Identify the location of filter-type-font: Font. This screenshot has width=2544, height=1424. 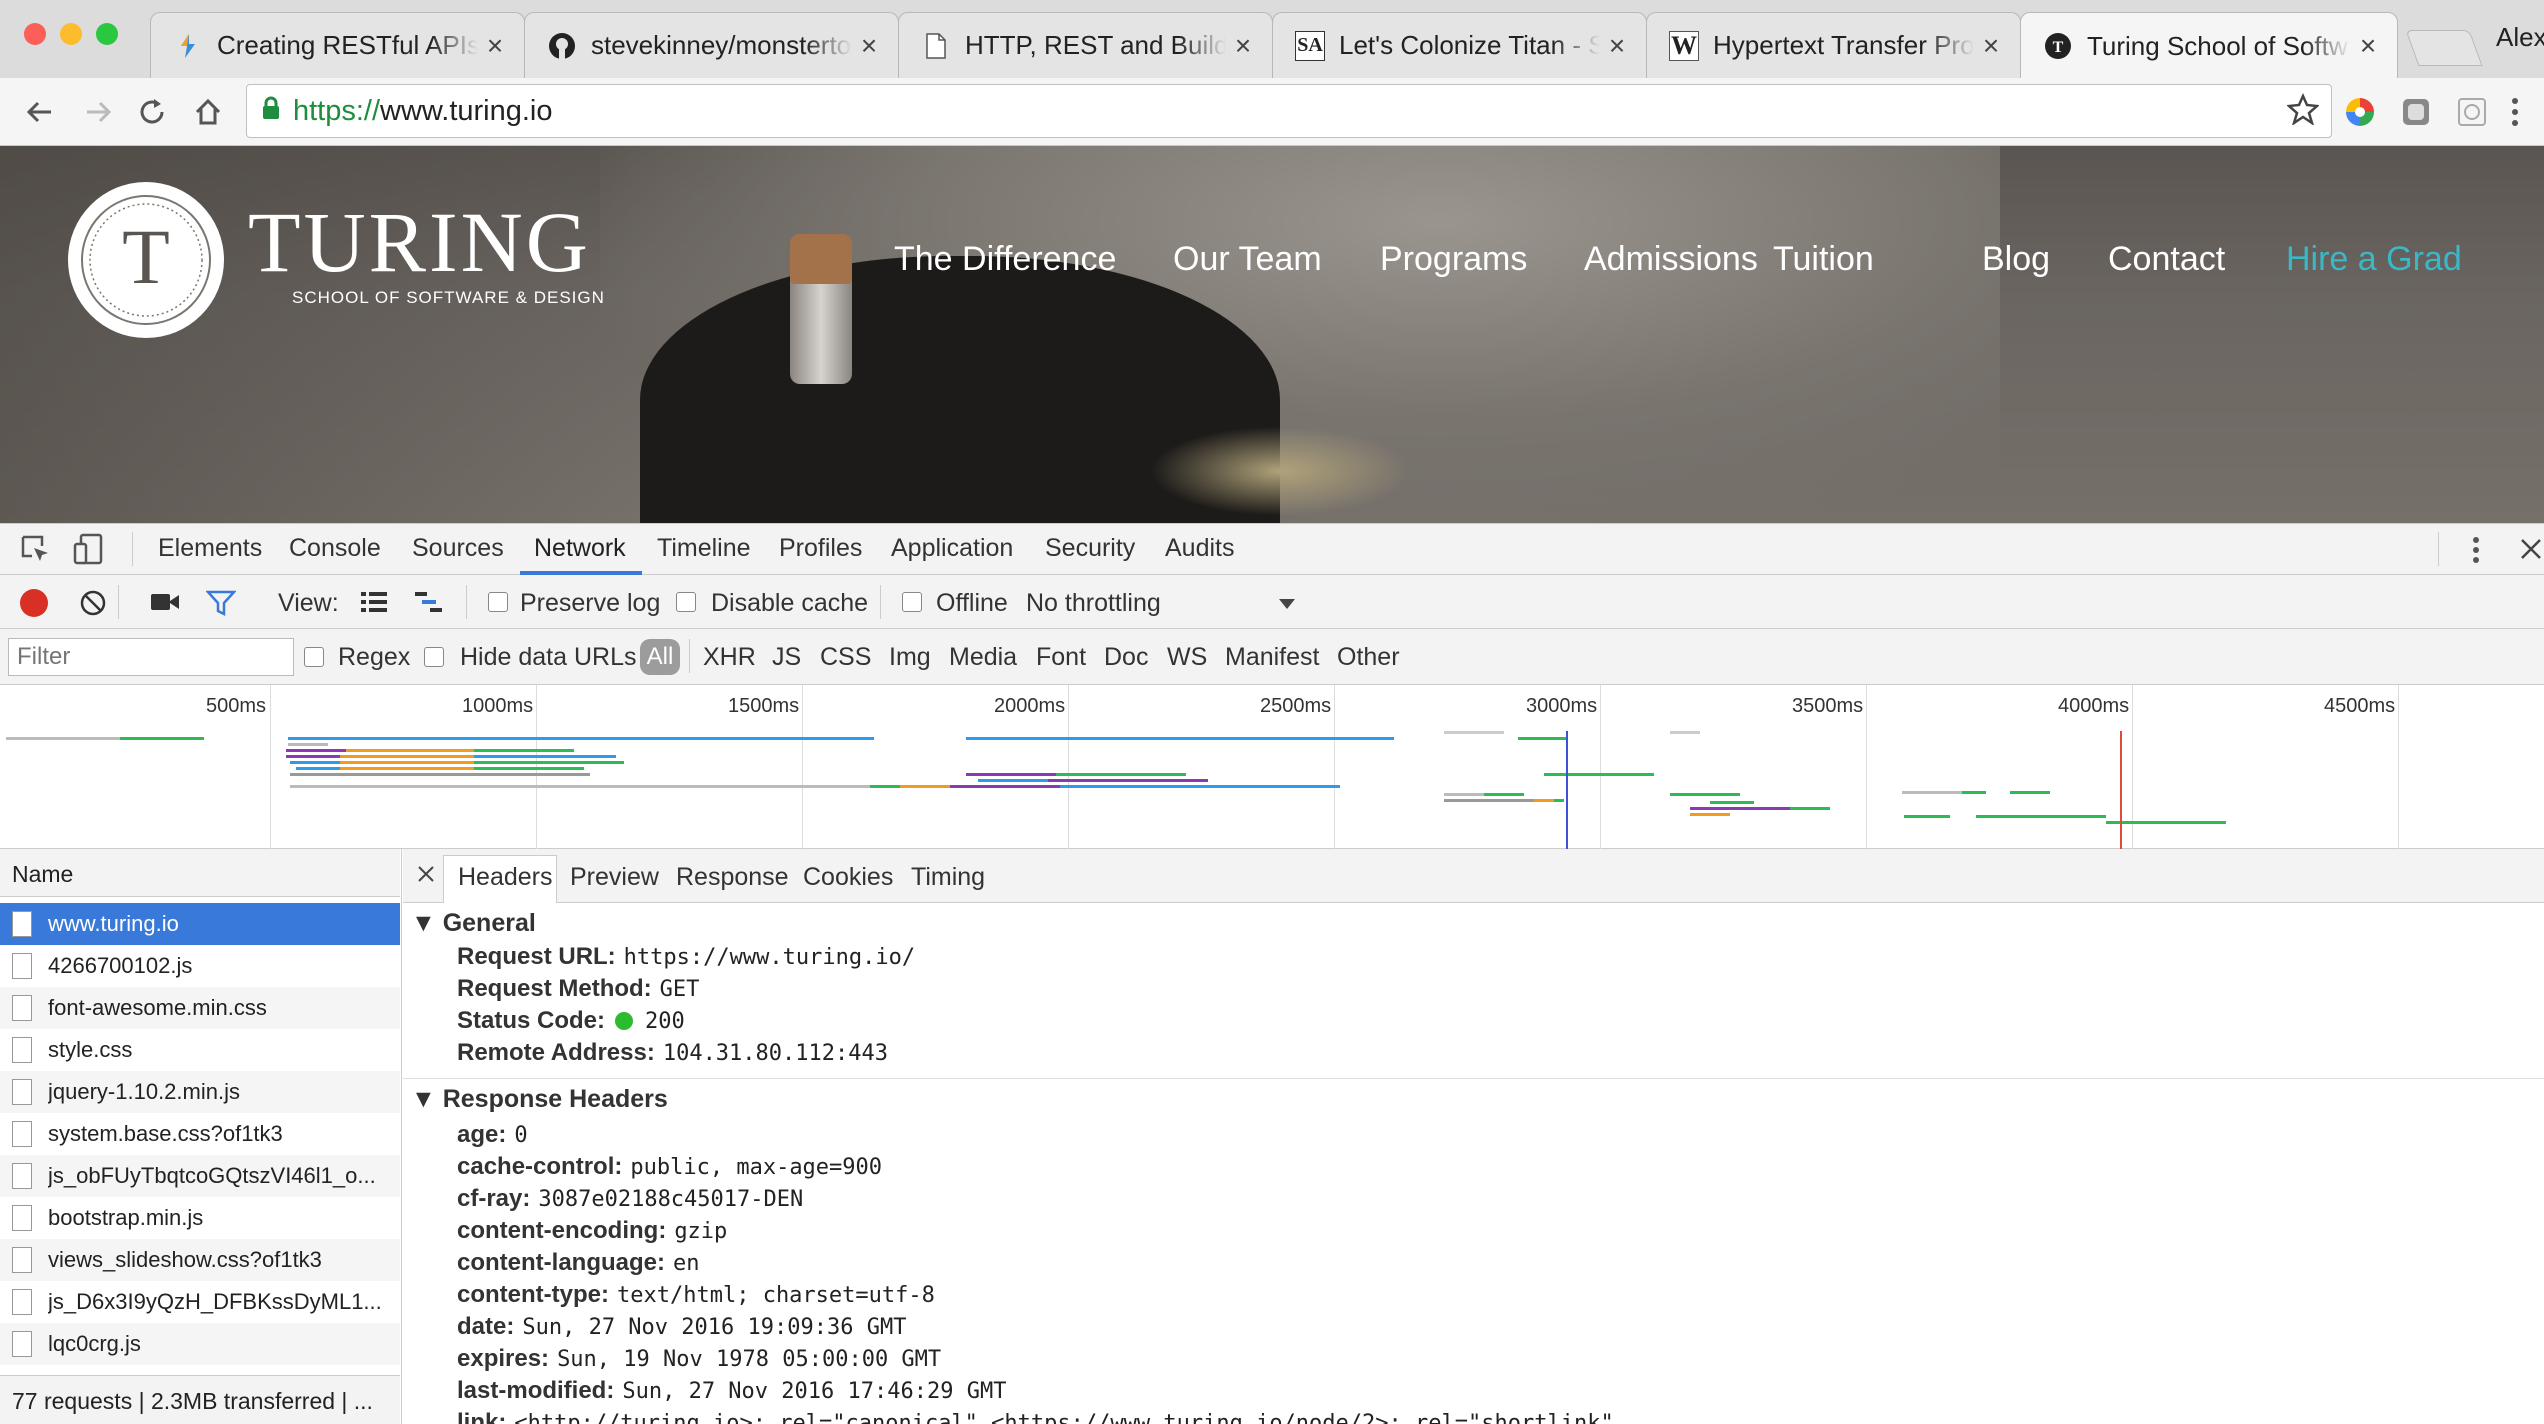
(1061, 657).